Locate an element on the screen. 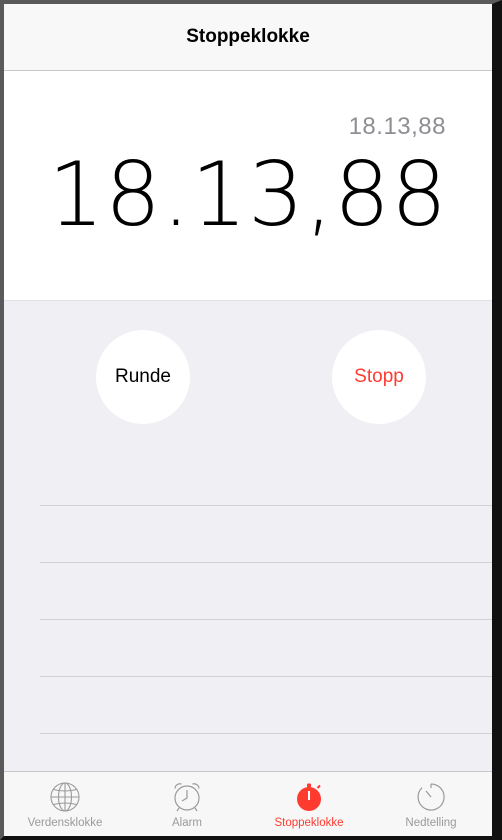 Image resolution: width=502 pixels, height=840 pixels. tab-alarm: Alarm is located at coordinates (187, 804).